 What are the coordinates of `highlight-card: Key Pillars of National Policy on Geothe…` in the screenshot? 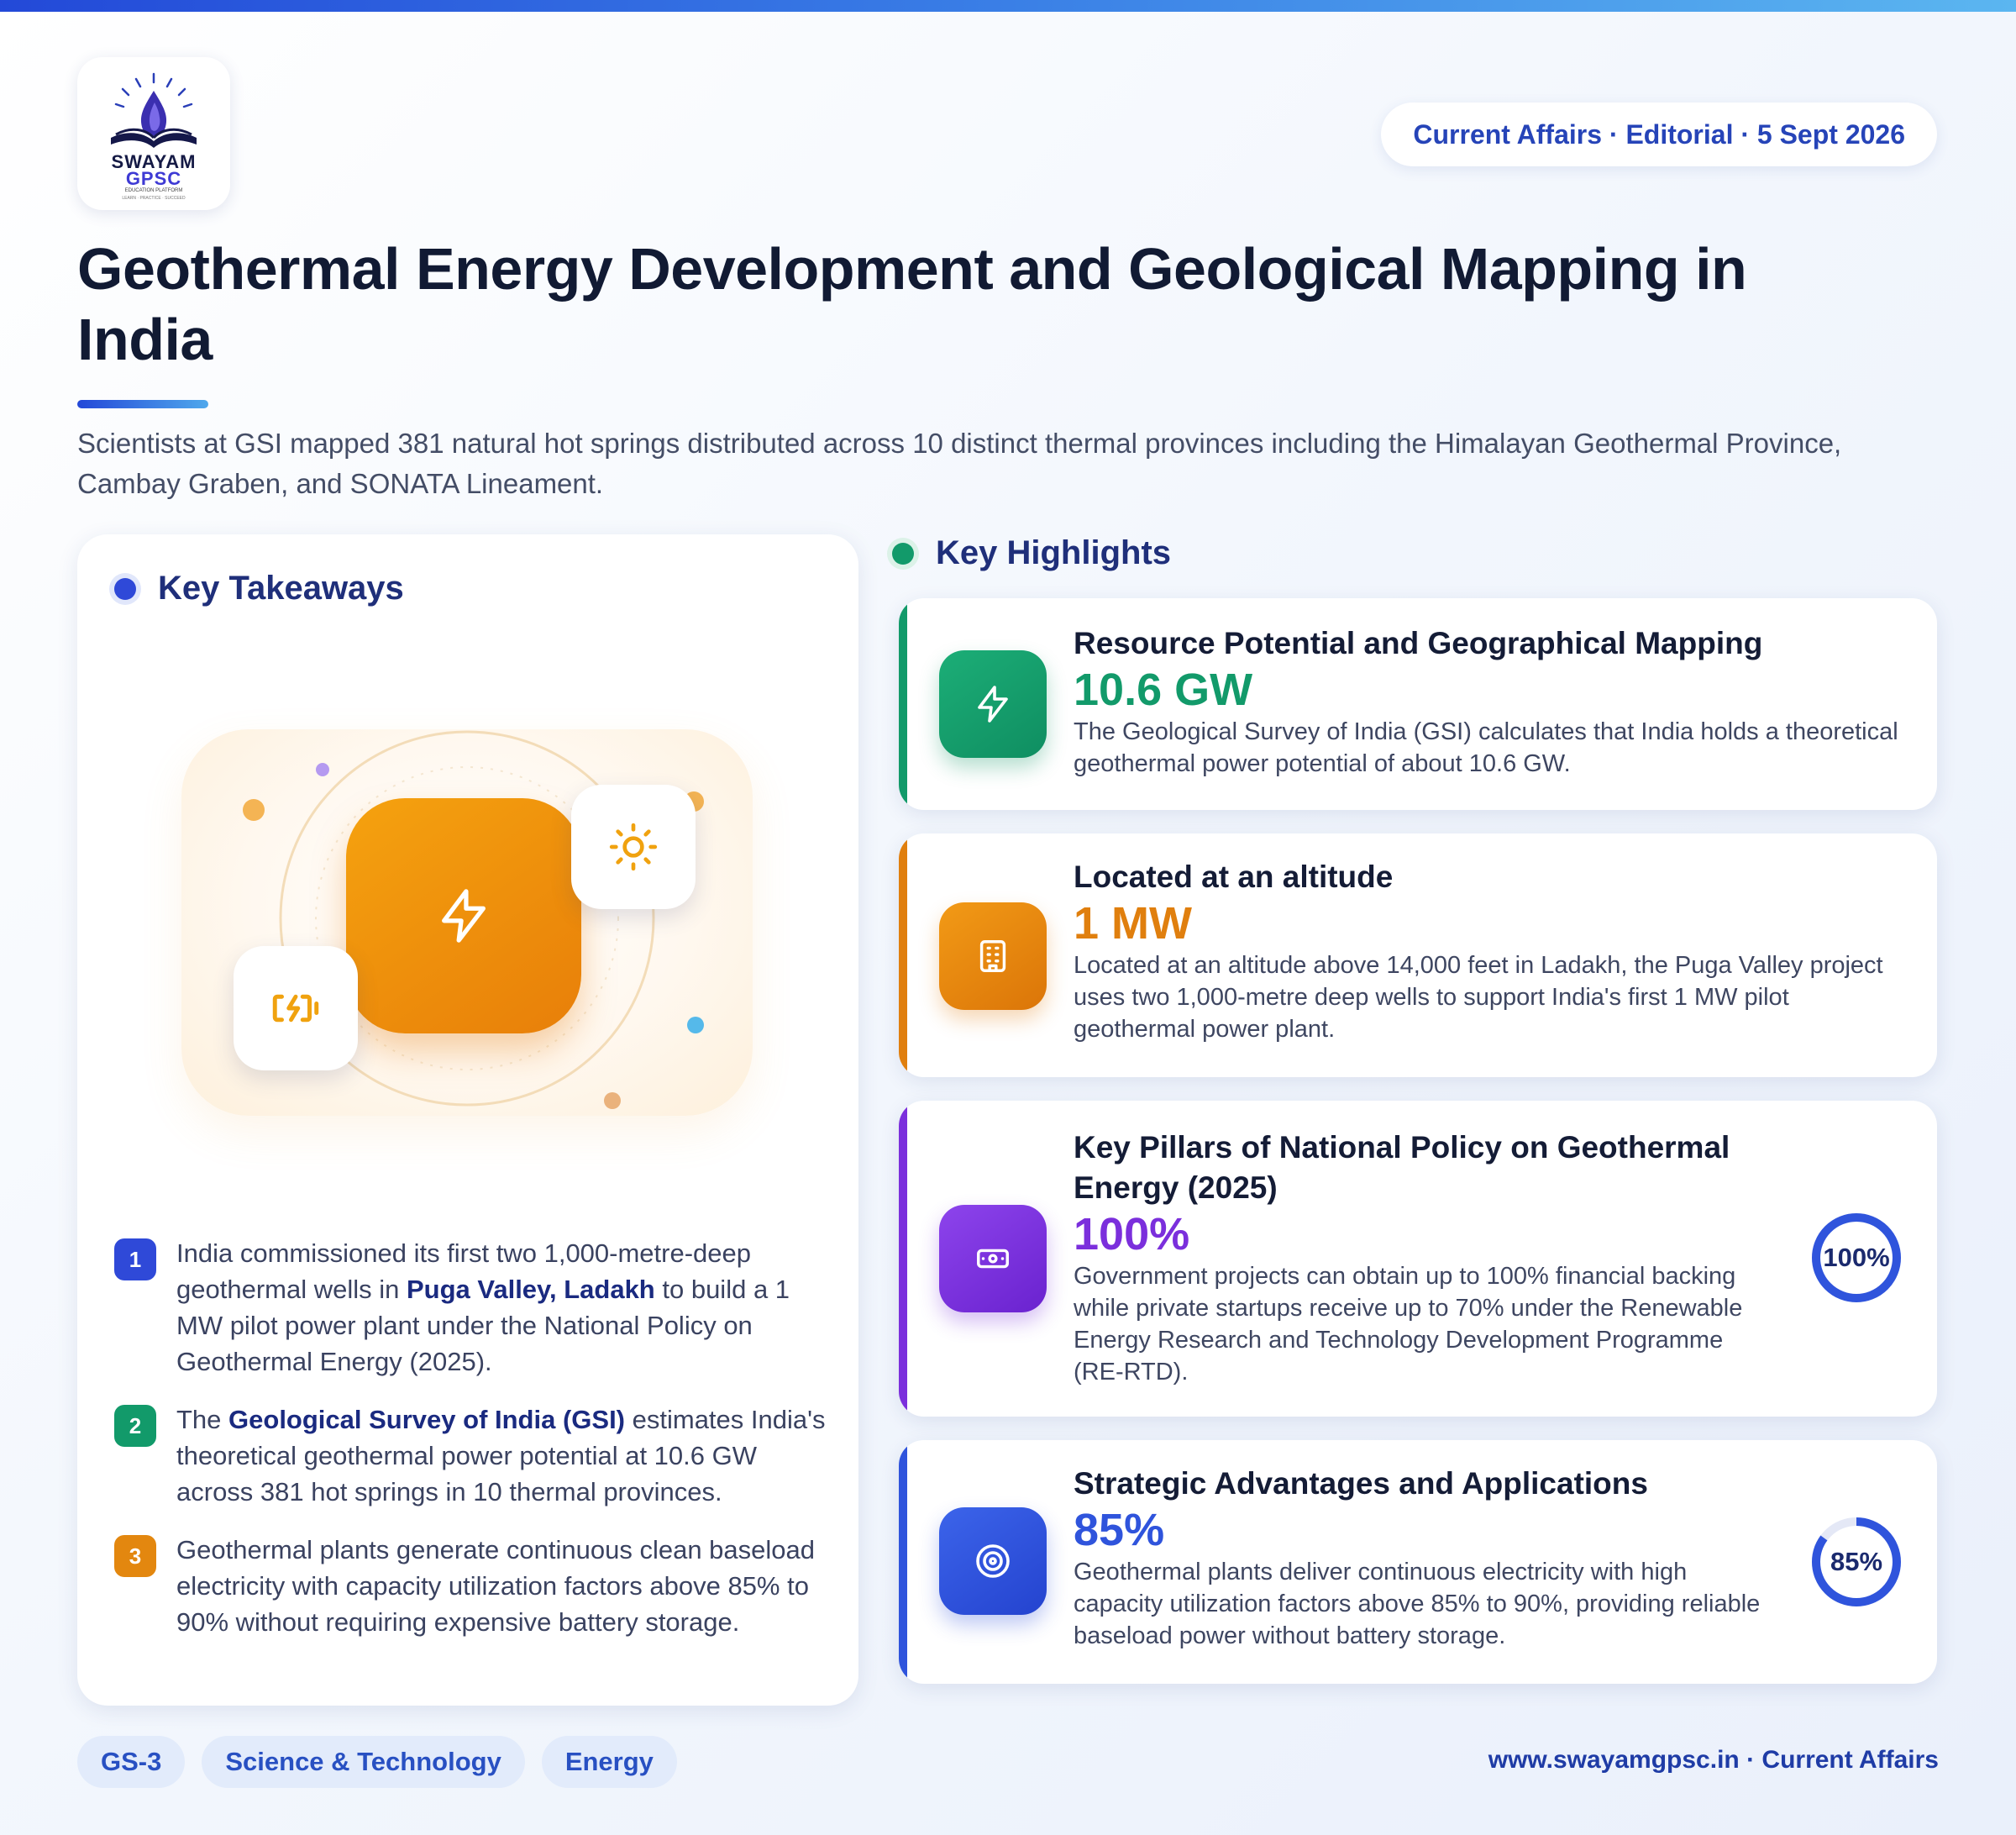 It's located at (1418, 1259).